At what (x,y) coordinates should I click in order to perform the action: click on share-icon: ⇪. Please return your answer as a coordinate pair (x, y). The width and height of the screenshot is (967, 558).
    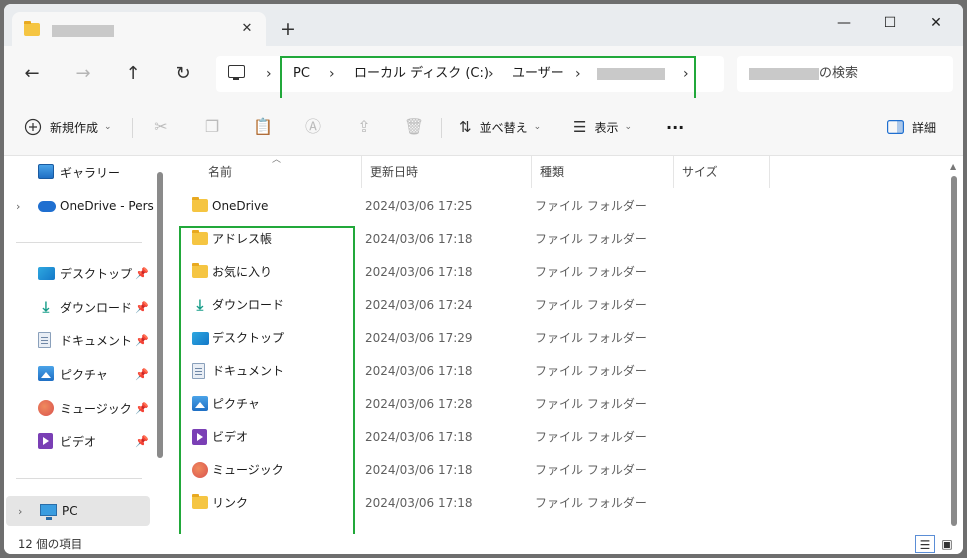
    Looking at the image, I should click on (364, 127).